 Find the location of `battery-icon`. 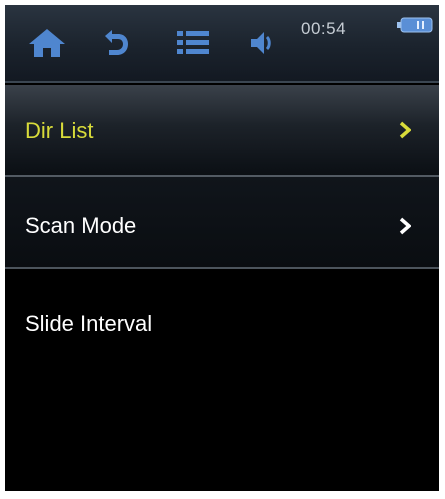

battery-icon is located at coordinates (415, 25).